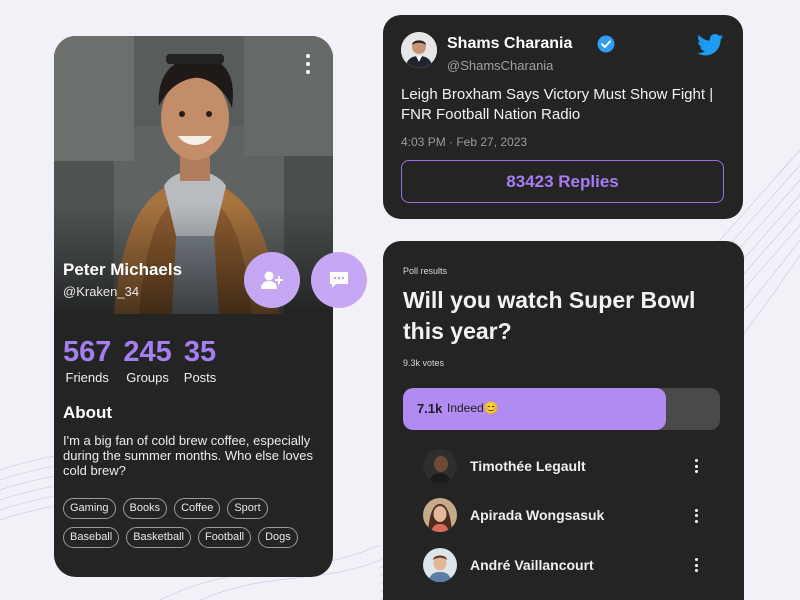 Image resolution: width=800 pixels, height=600 pixels. What do you see at coordinates (87, 352) in the screenshot?
I see `stat-value: 567` at bounding box center [87, 352].